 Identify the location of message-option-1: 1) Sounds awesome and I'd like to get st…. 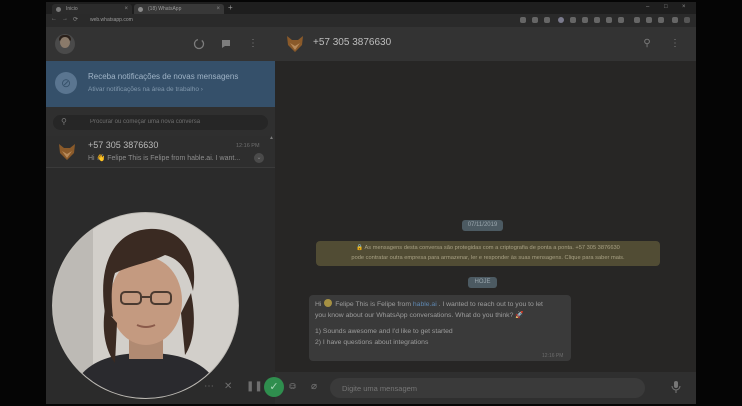
(384, 331).